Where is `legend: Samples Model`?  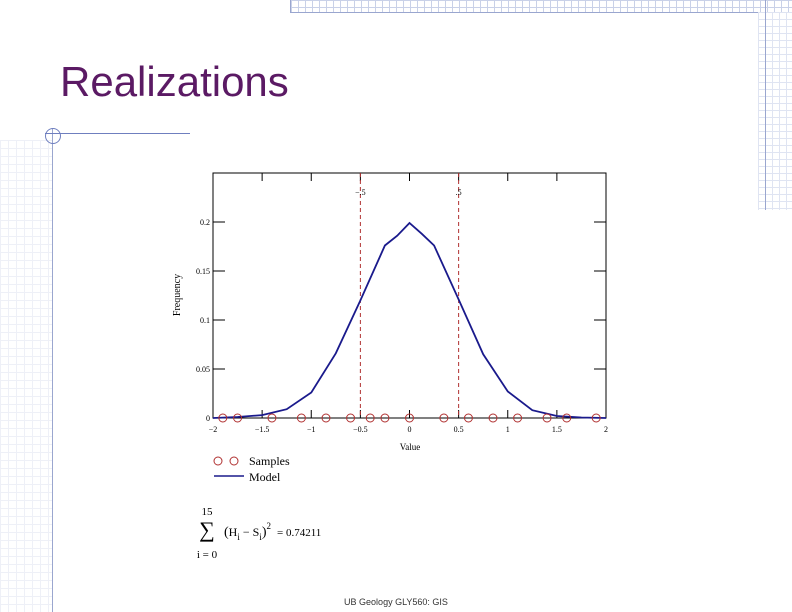 legend: Samples Model is located at coordinates (251, 469).